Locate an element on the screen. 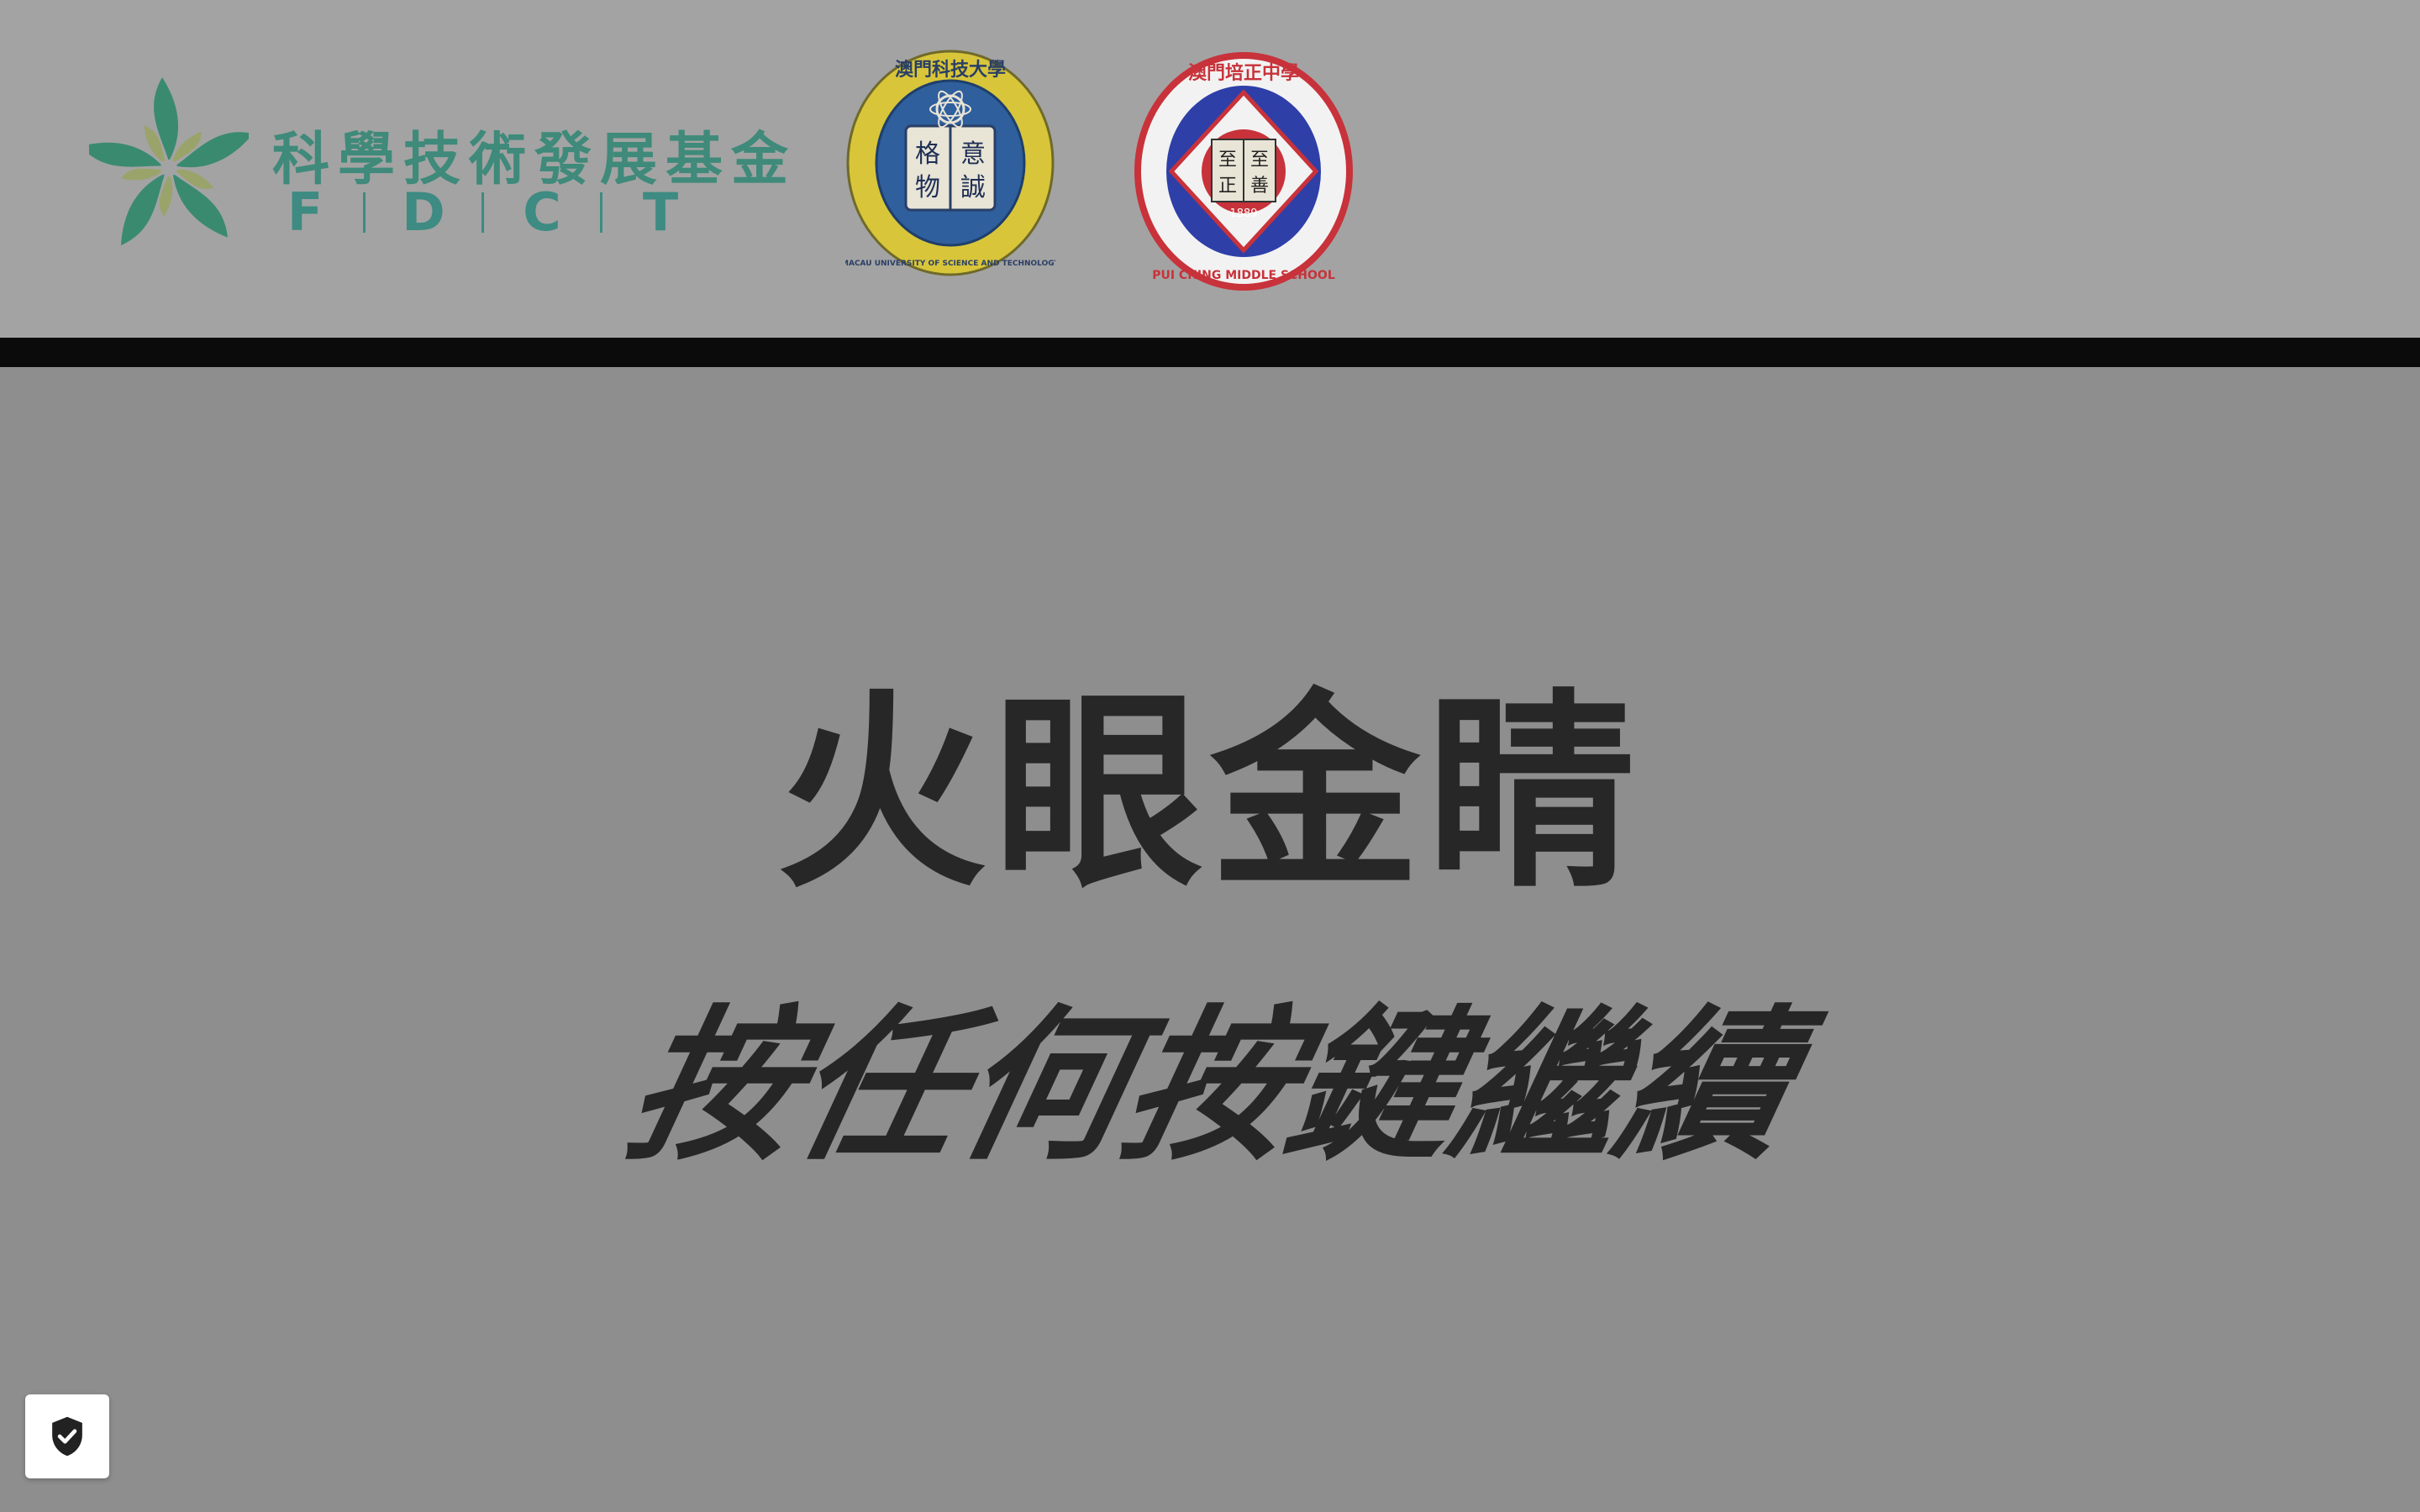 The height and width of the screenshot is (1512, 2420). fdct-abbreviation: F D C T is located at coordinates (482, 212).